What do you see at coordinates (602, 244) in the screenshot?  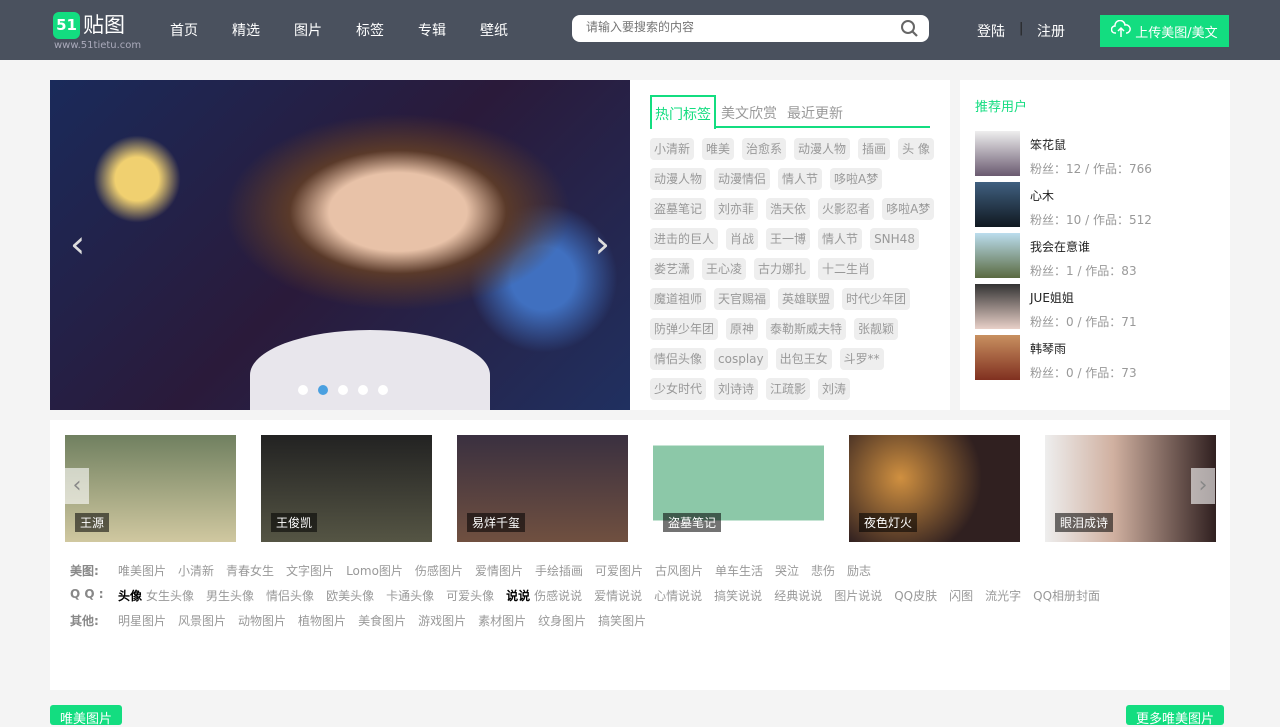 I see `slider-next-icon: ›` at bounding box center [602, 244].